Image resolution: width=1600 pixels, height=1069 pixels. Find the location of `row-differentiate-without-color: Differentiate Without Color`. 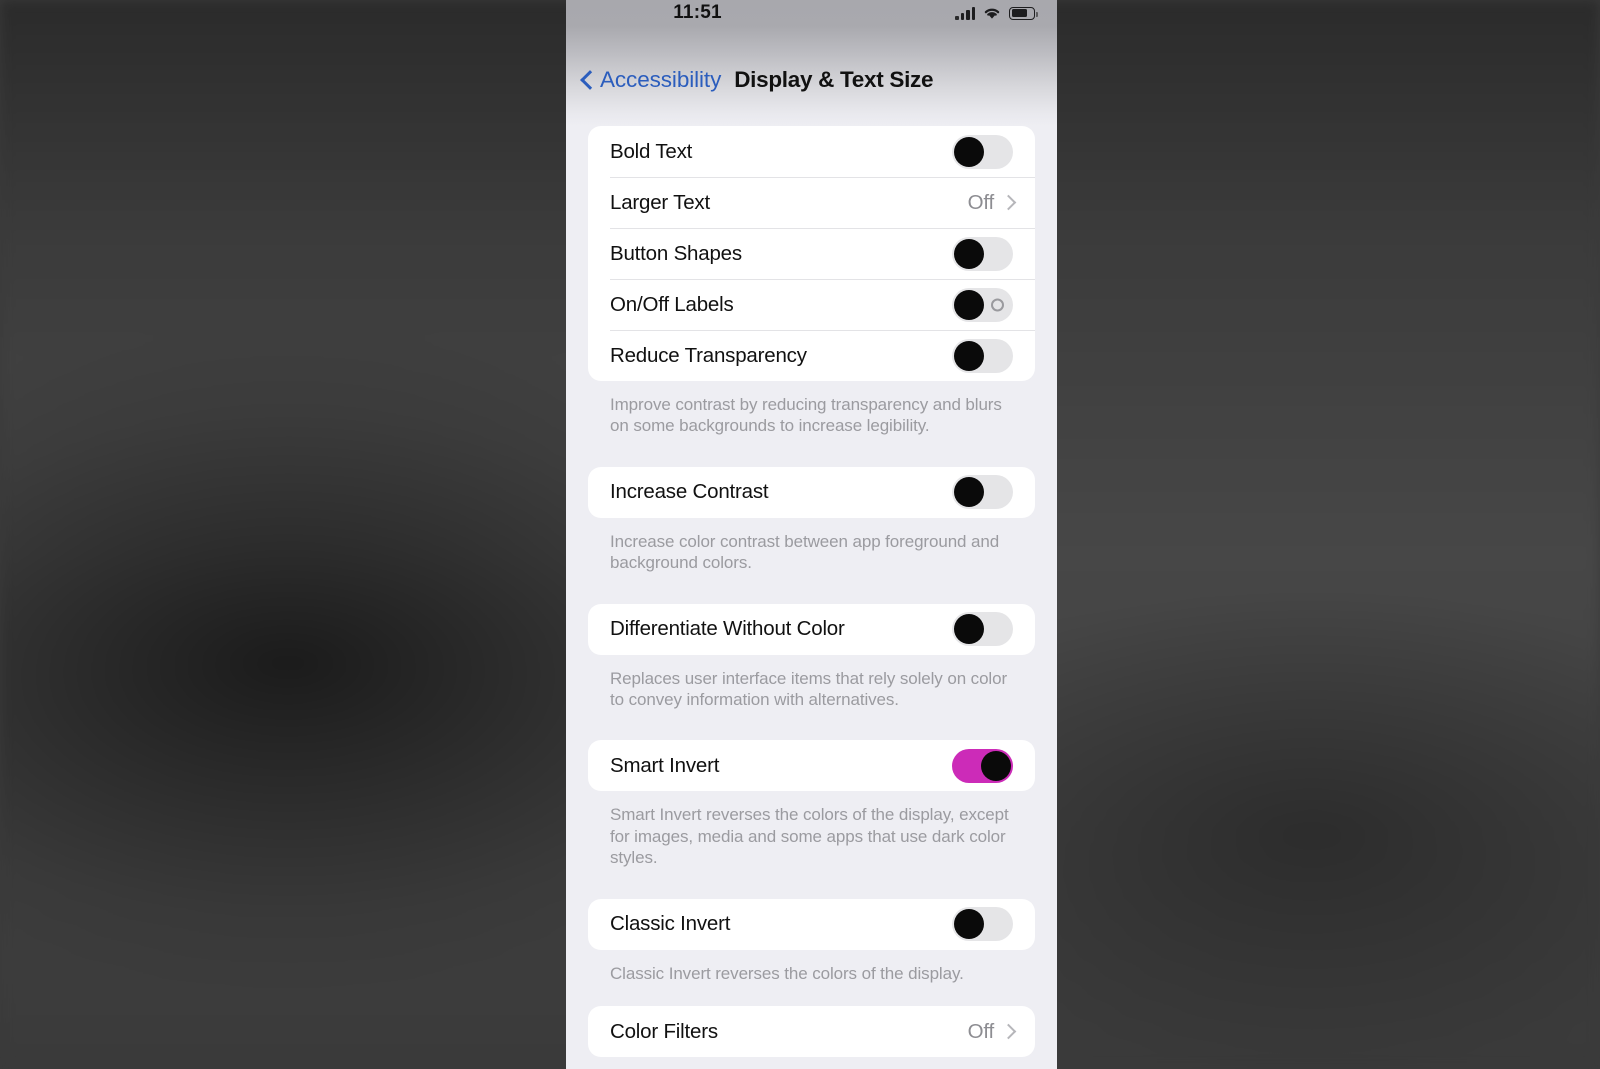

row-differentiate-without-color: Differentiate Without Color is located at coordinates (811, 629).